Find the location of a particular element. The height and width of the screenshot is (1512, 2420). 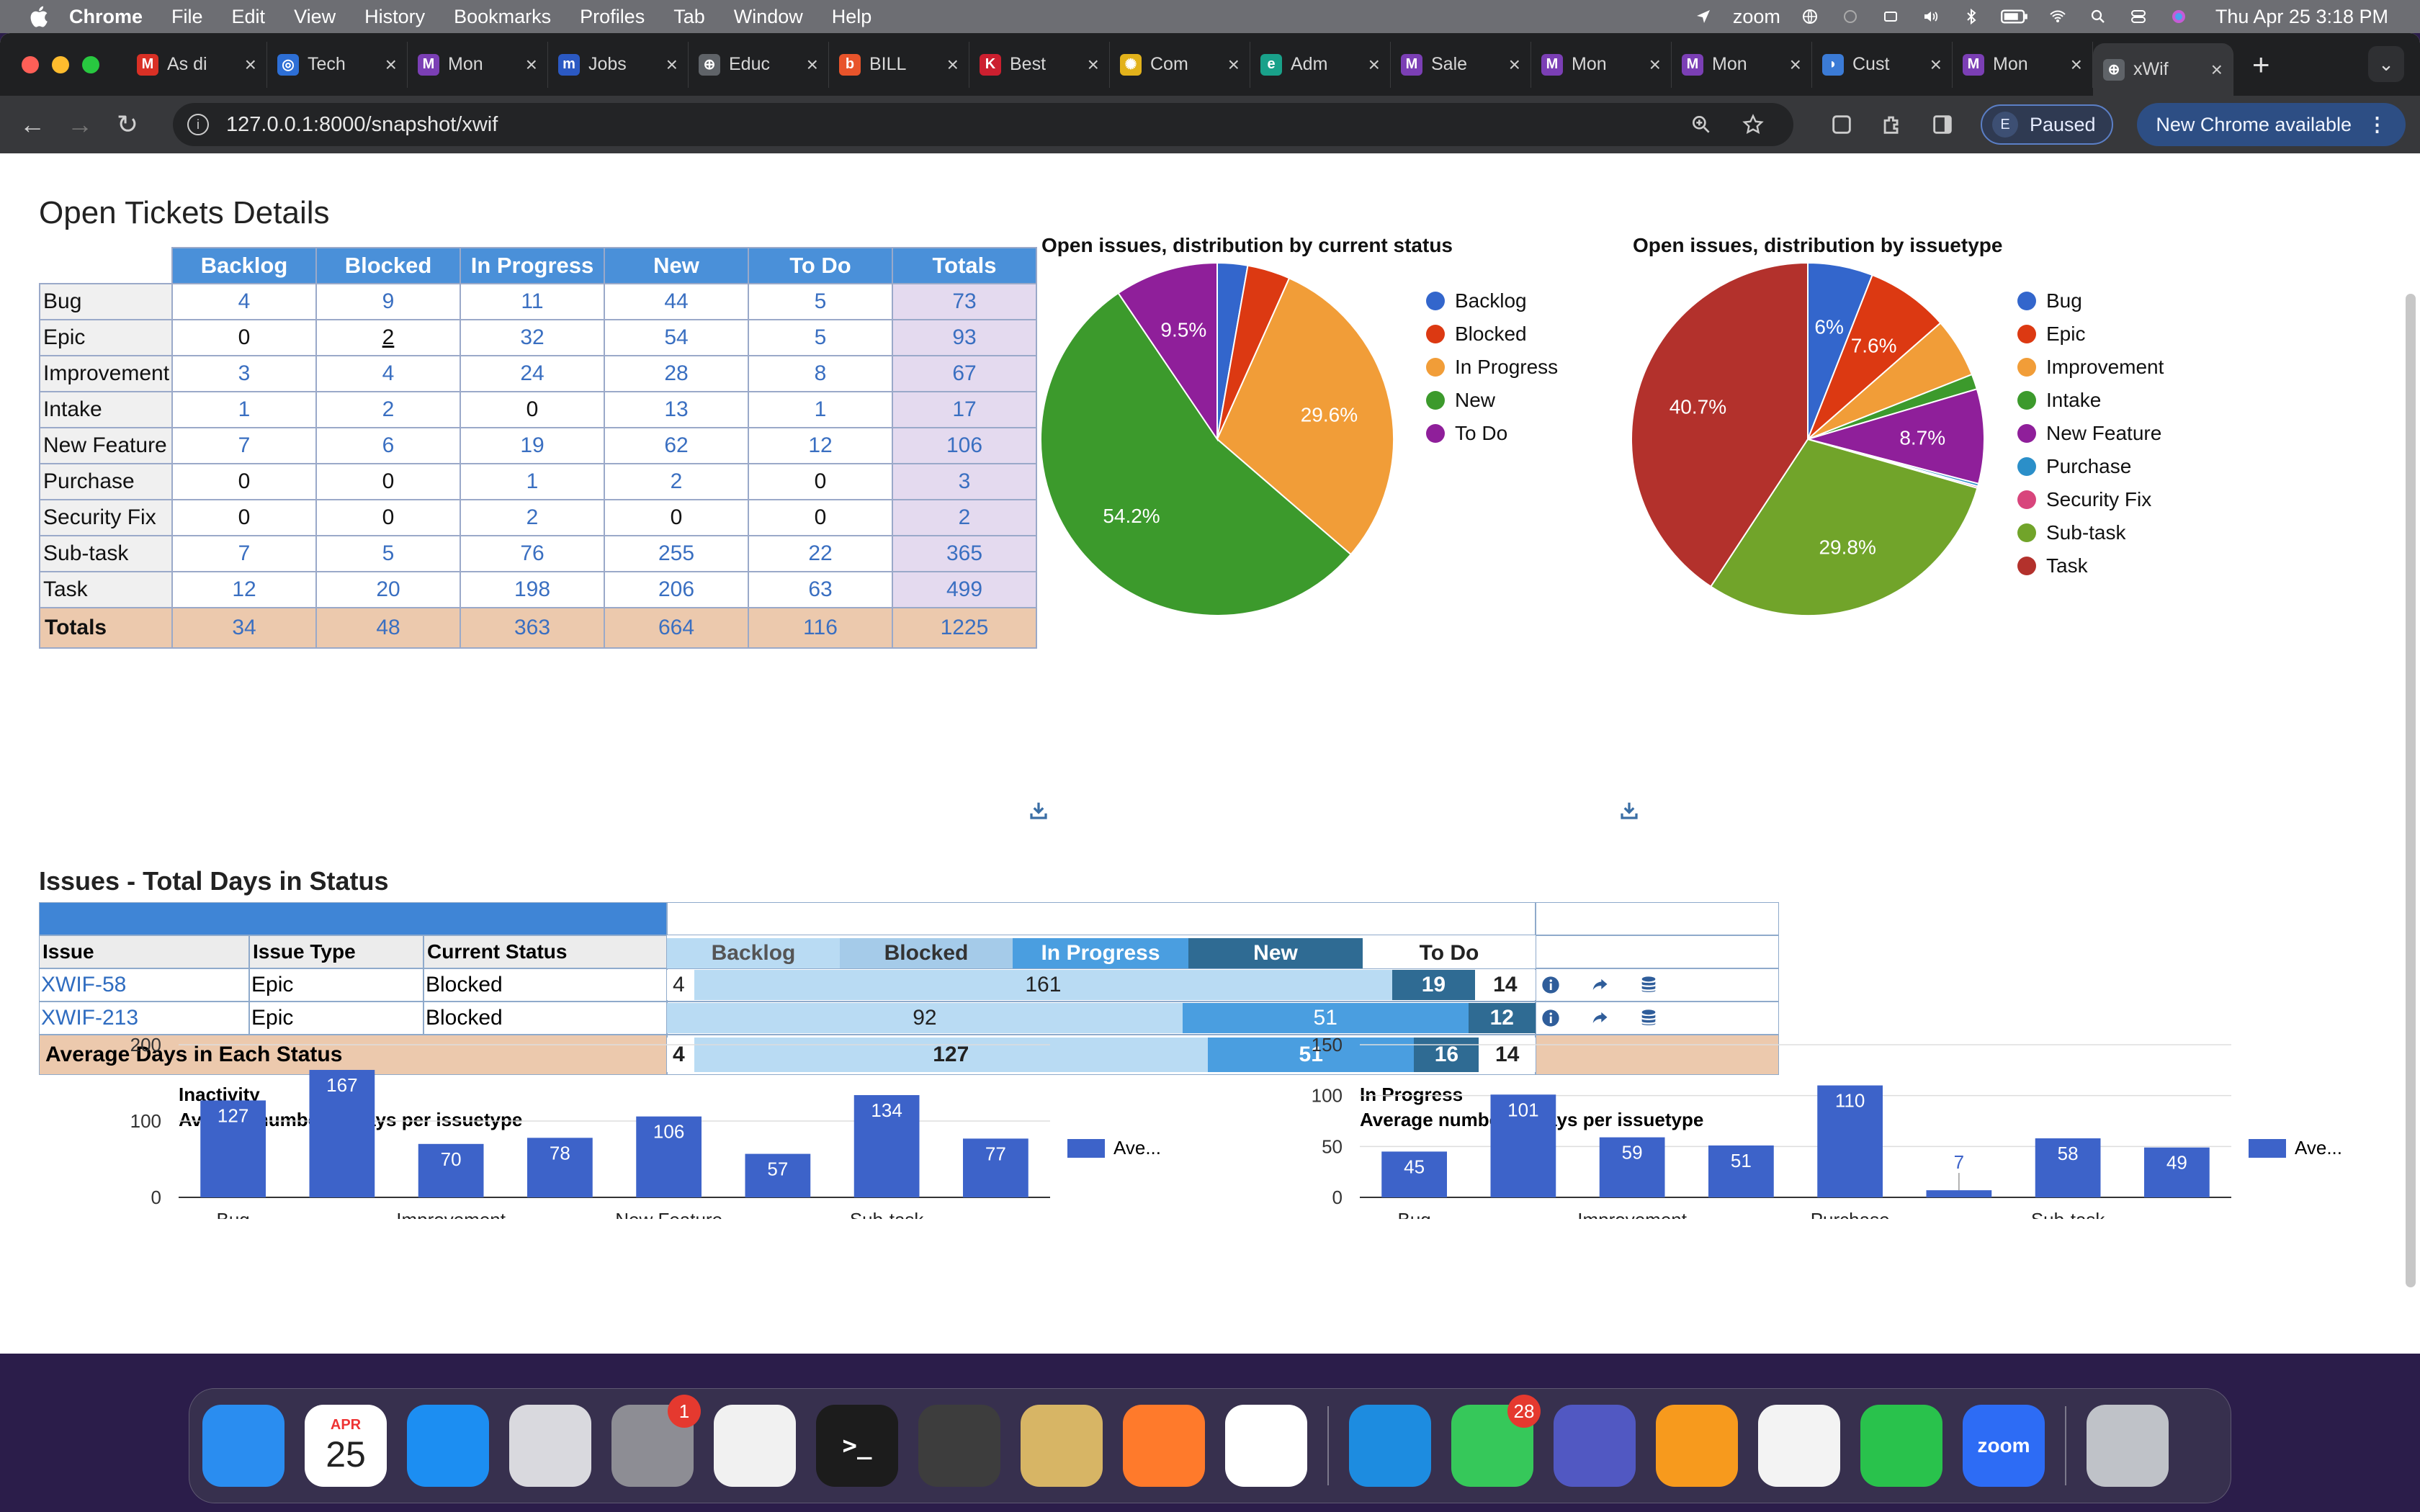

table-cell: 28 is located at coordinates (676, 373).